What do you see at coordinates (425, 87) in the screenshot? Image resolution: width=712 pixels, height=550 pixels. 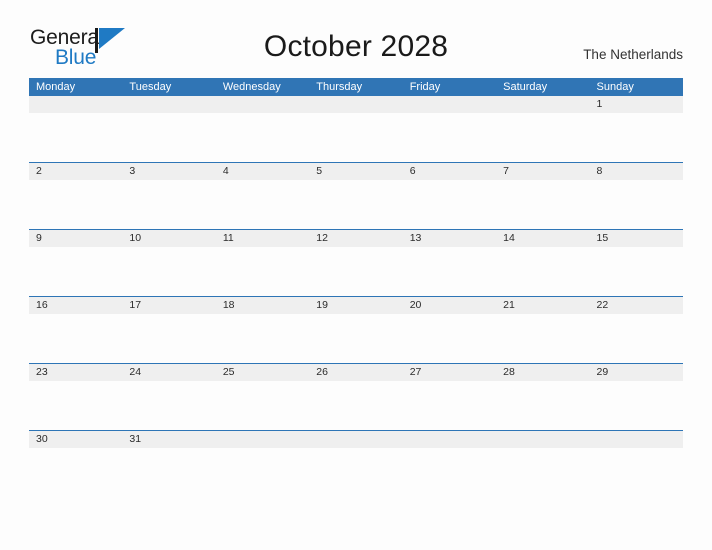 I see `weekday-friday: Friday` at bounding box center [425, 87].